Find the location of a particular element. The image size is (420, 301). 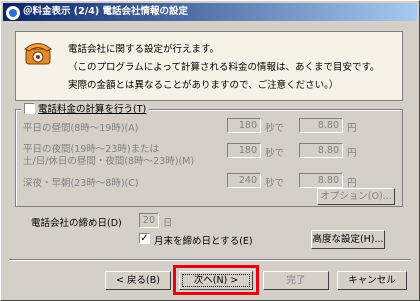

info-line-2: （このプログラムによって計算される料金の情報は、あくまで目安です。 is located at coordinates (224, 67).